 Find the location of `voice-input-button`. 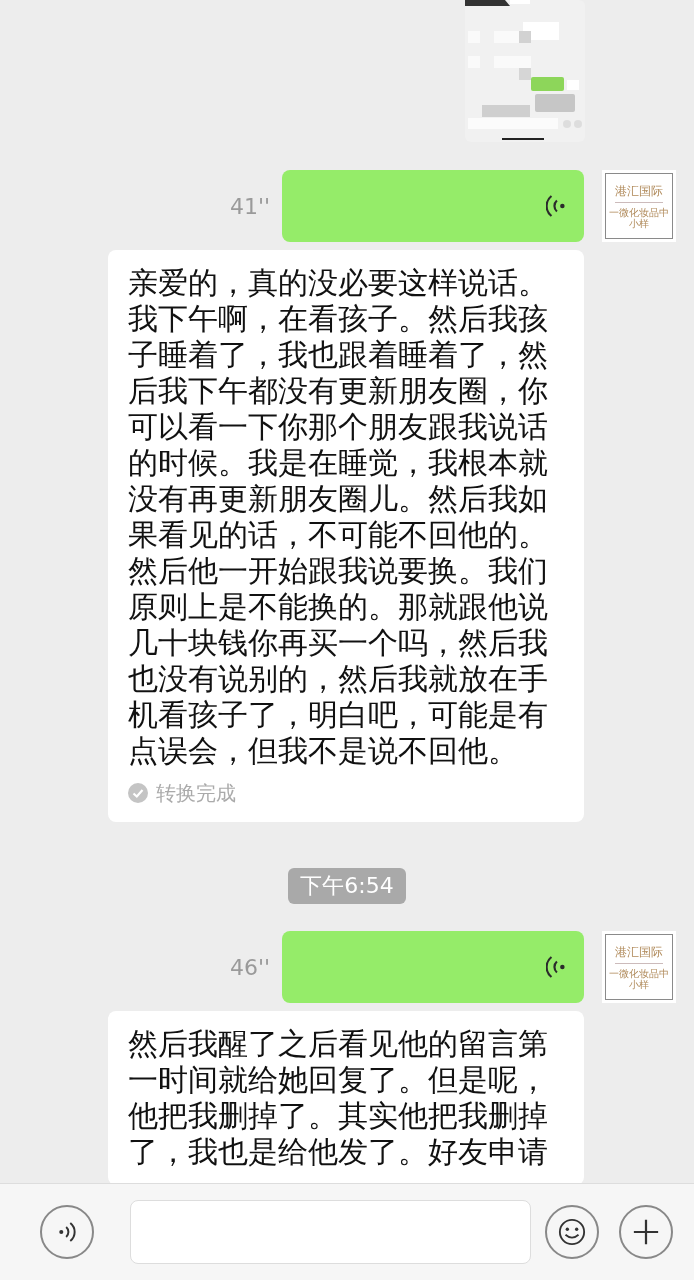

voice-input-button is located at coordinates (67, 1232).